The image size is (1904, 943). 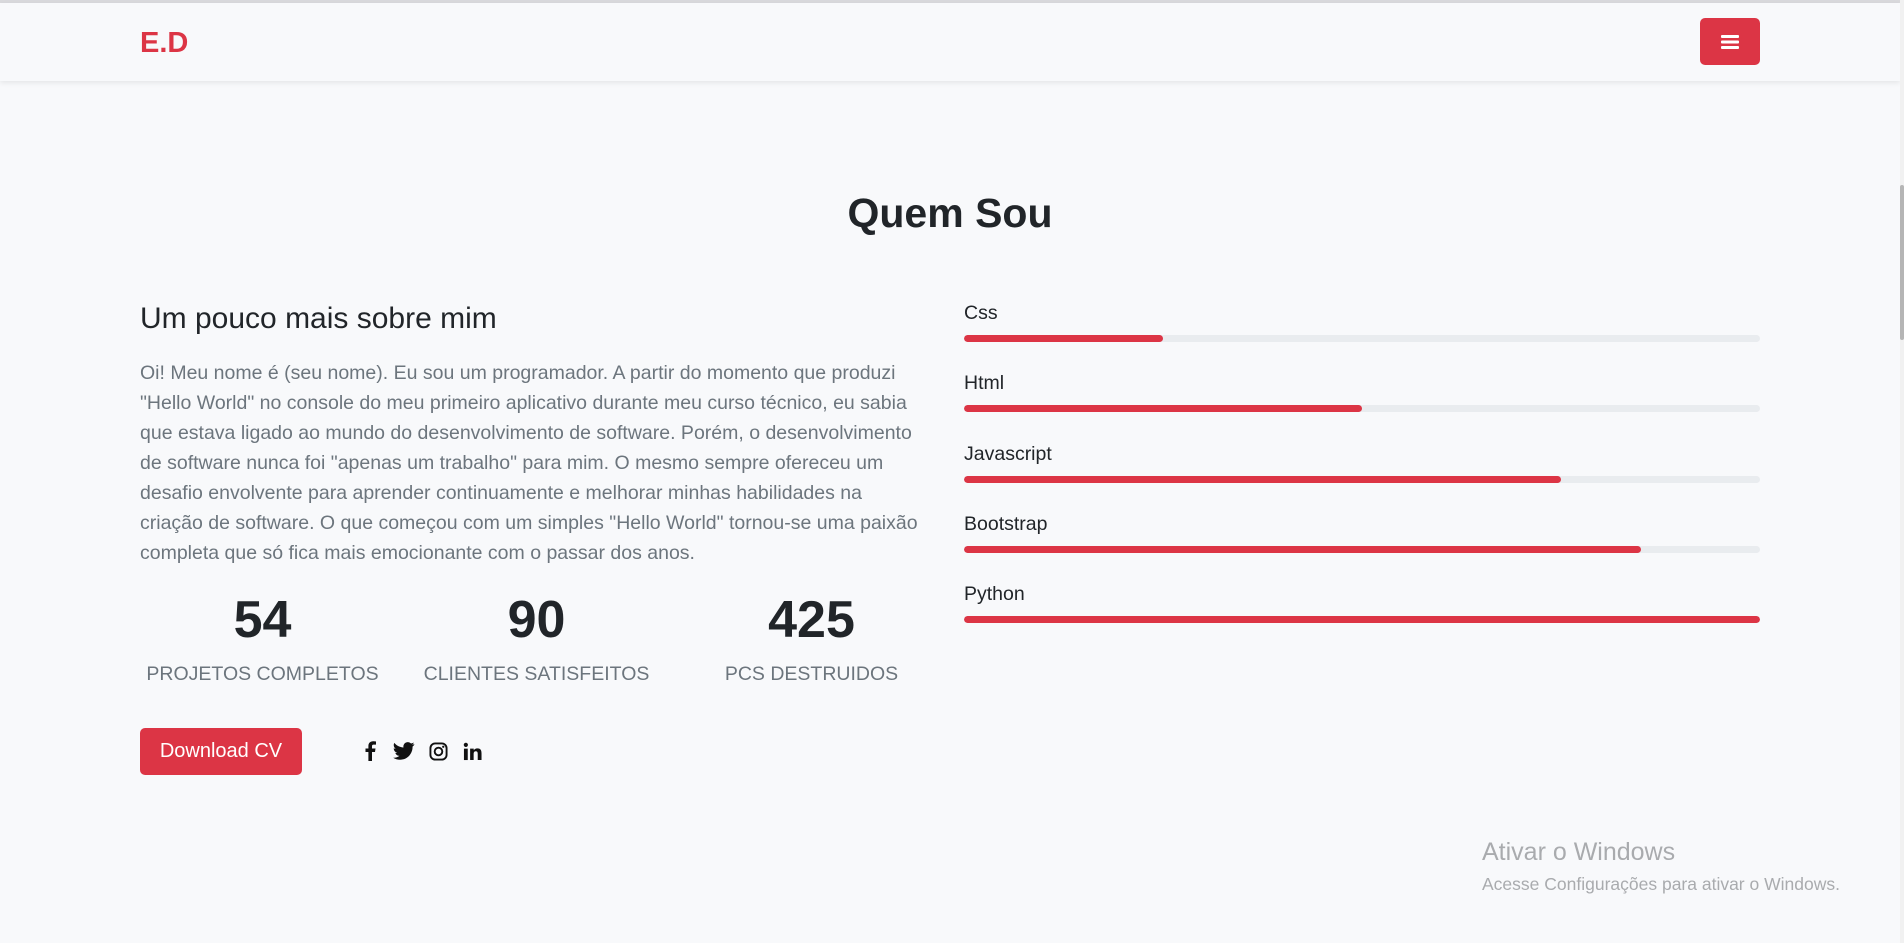 What do you see at coordinates (1362, 322) in the screenshot?
I see `skill-css: Css` at bounding box center [1362, 322].